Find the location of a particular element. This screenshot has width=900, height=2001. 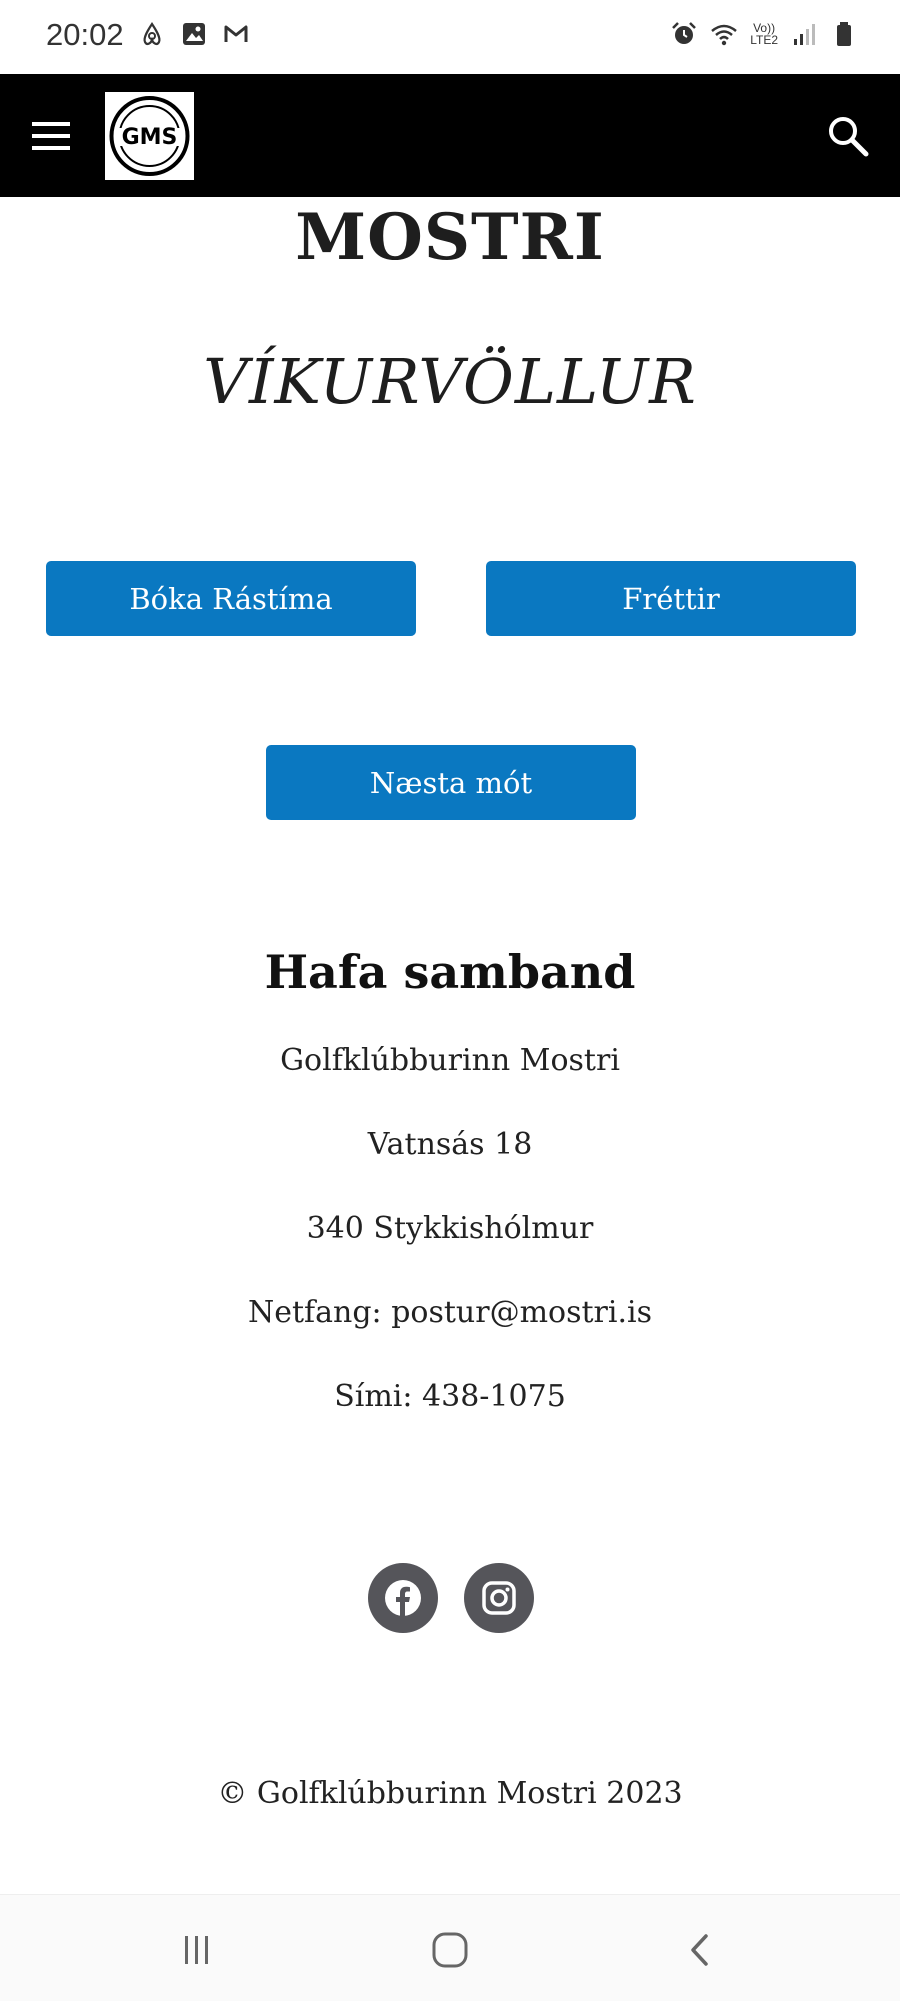

back-icon is located at coordinates (699, 1950).